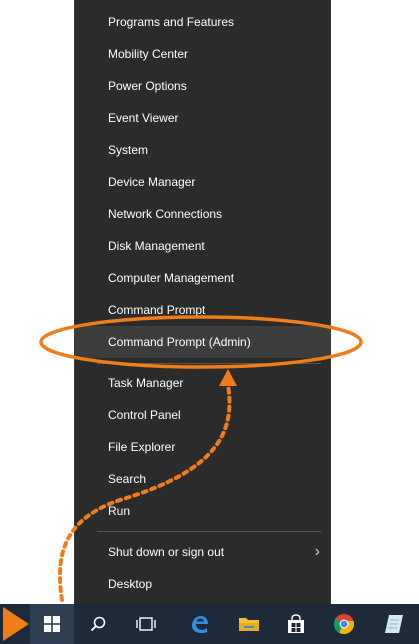 This screenshot has width=419, height=644. I want to click on menu-item-label: Command Prompt (Admin), so click(179, 342).